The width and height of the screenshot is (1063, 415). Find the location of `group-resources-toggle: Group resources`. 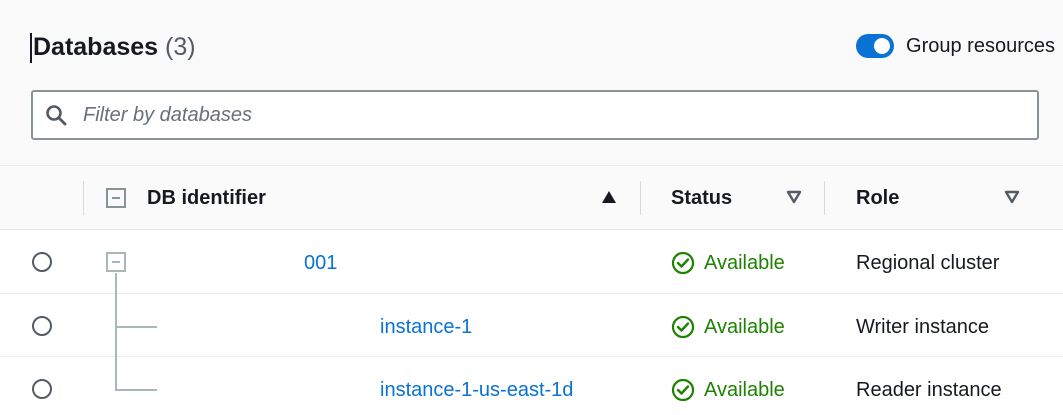

group-resources-toggle: Group resources is located at coordinates (955, 46).